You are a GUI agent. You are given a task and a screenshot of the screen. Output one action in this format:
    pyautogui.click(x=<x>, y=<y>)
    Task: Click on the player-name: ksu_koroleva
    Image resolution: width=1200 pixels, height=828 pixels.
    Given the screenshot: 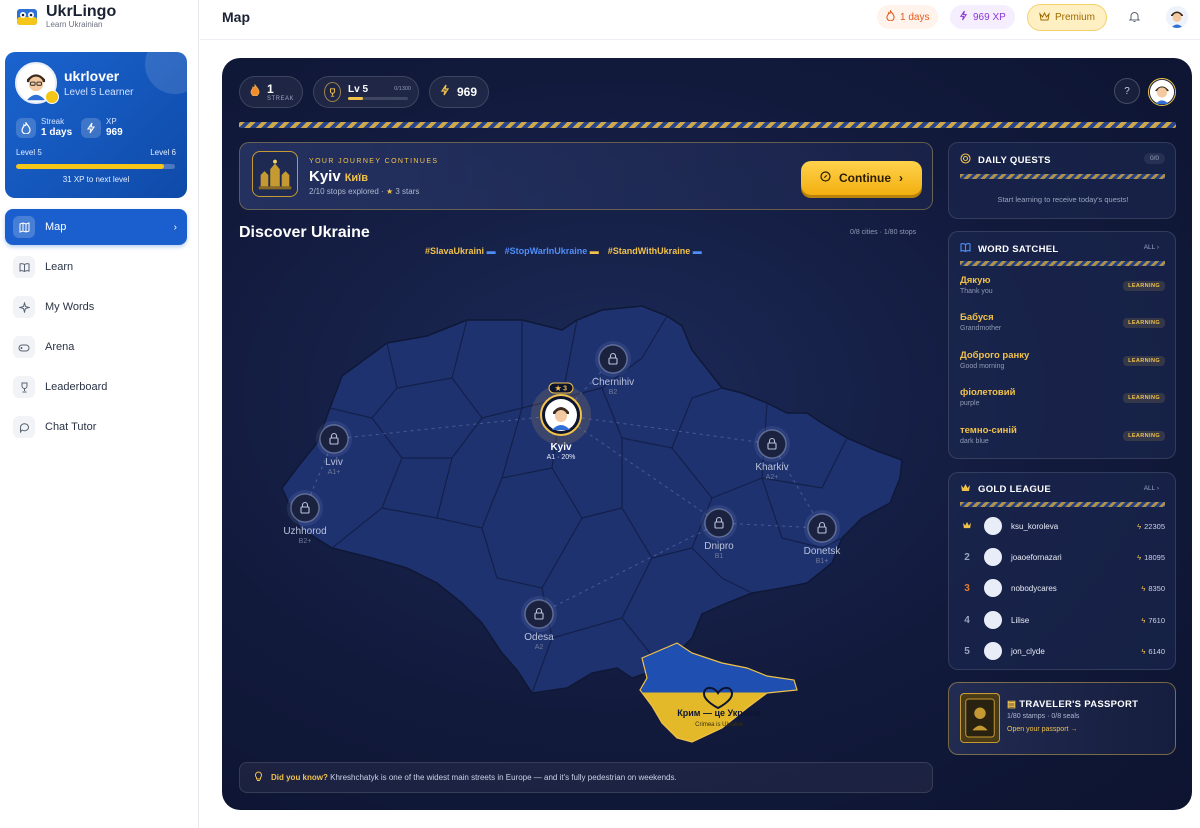 What is the action you would take?
    pyautogui.click(x=1035, y=526)
    